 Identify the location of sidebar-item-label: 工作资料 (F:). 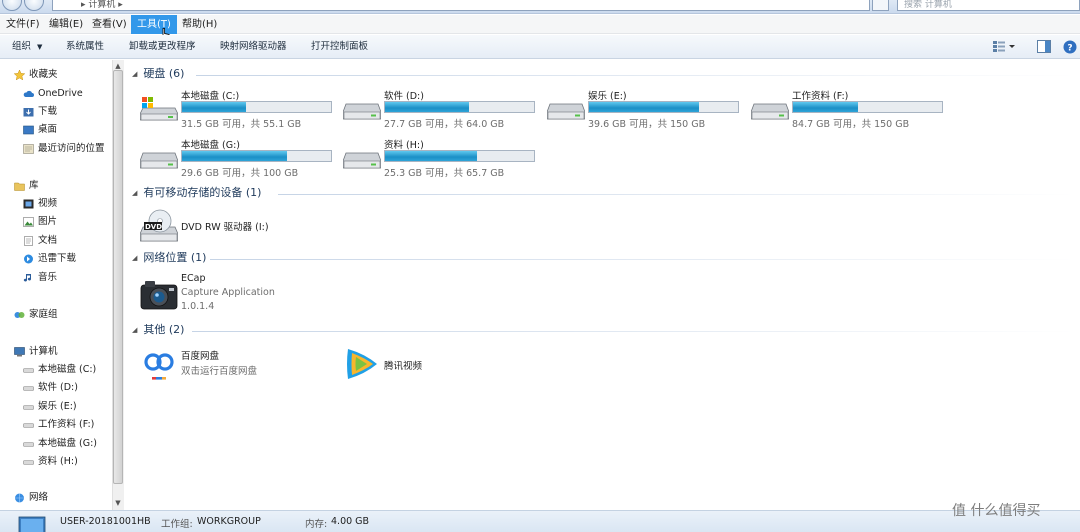
(66, 424).